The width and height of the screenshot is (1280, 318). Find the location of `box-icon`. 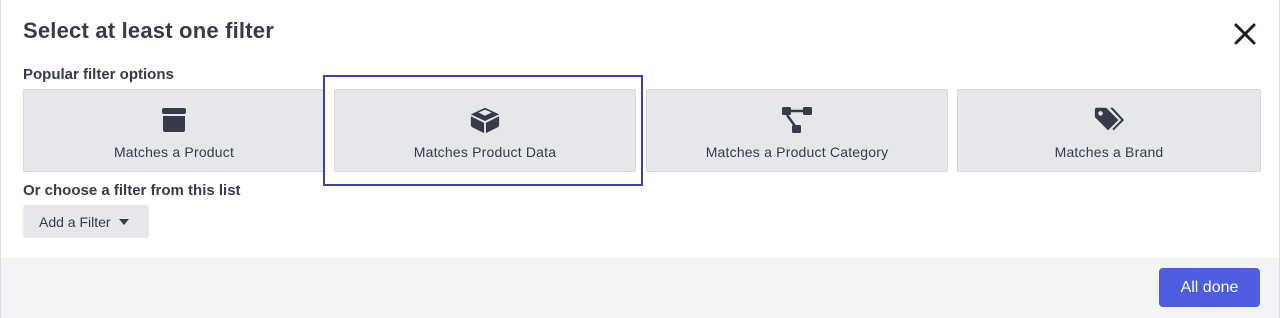

box-icon is located at coordinates (174, 120).